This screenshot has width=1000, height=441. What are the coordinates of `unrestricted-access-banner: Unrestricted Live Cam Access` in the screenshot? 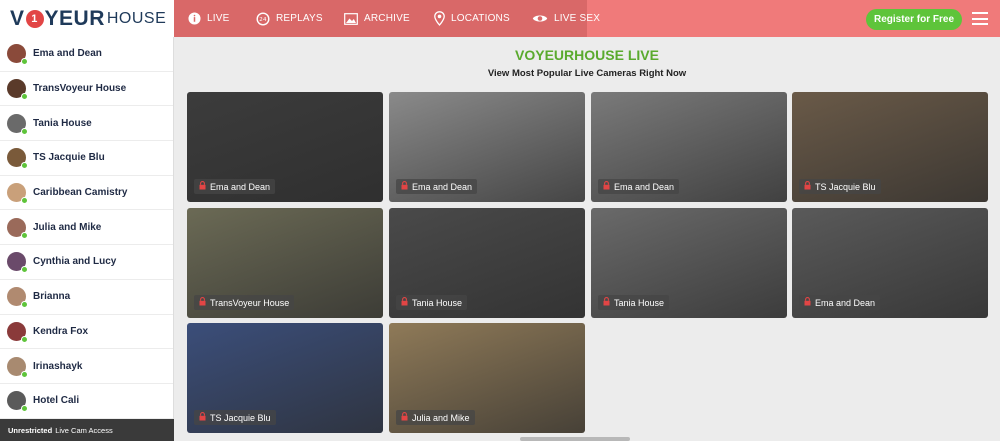 It's located at (87, 430).